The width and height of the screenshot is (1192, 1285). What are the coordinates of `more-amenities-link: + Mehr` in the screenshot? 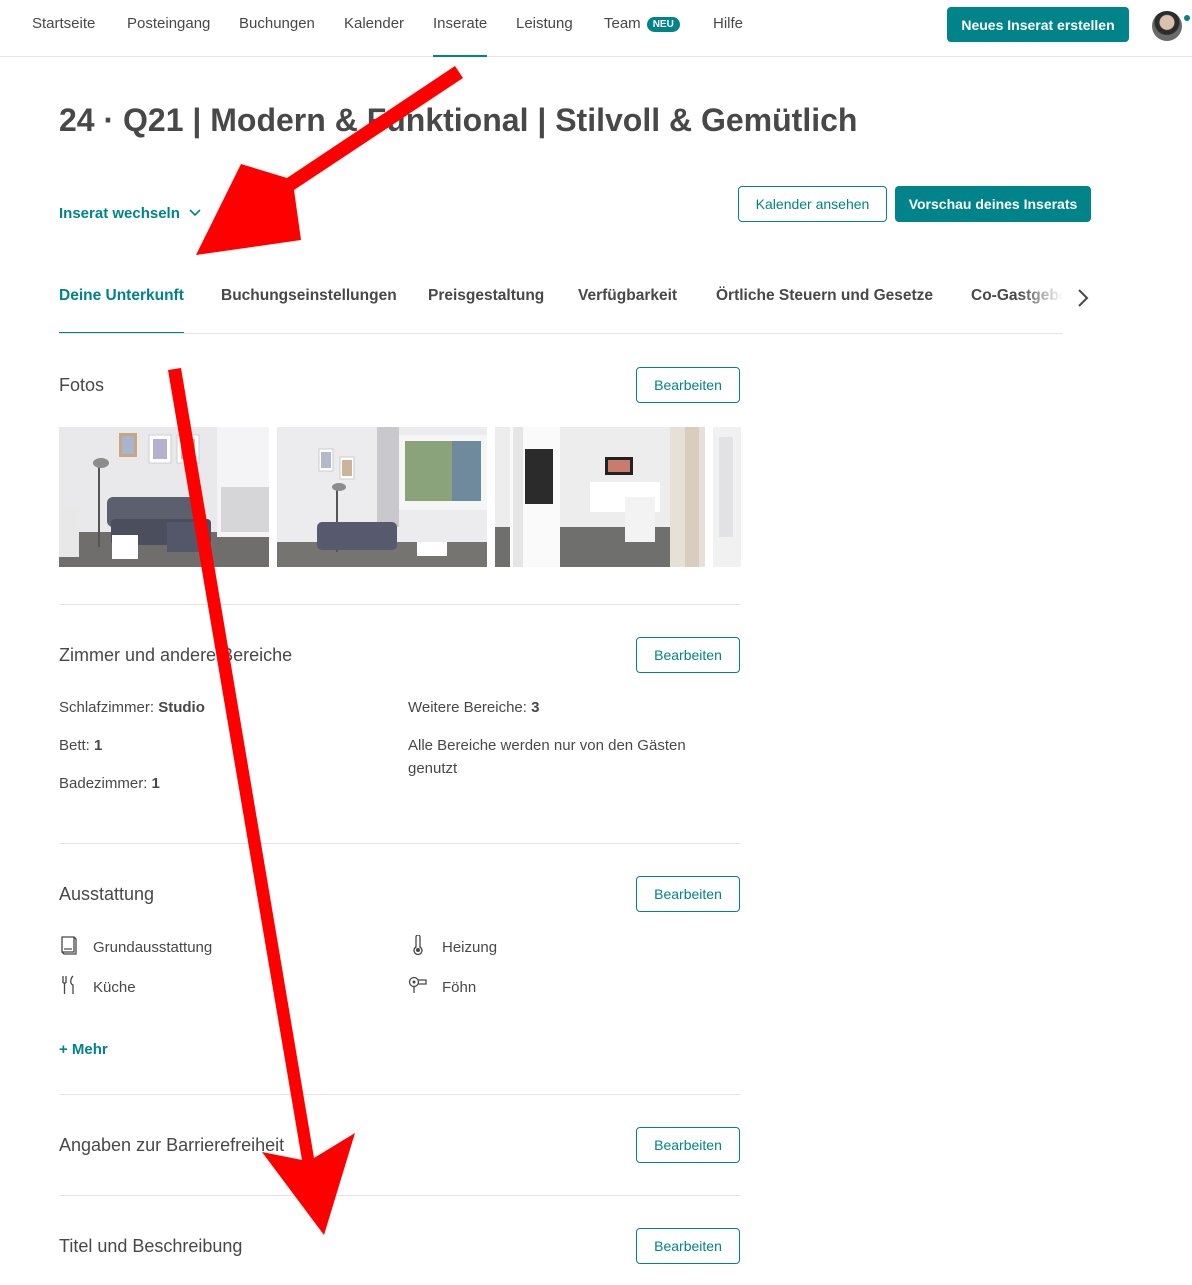 It's located at (83, 1049).